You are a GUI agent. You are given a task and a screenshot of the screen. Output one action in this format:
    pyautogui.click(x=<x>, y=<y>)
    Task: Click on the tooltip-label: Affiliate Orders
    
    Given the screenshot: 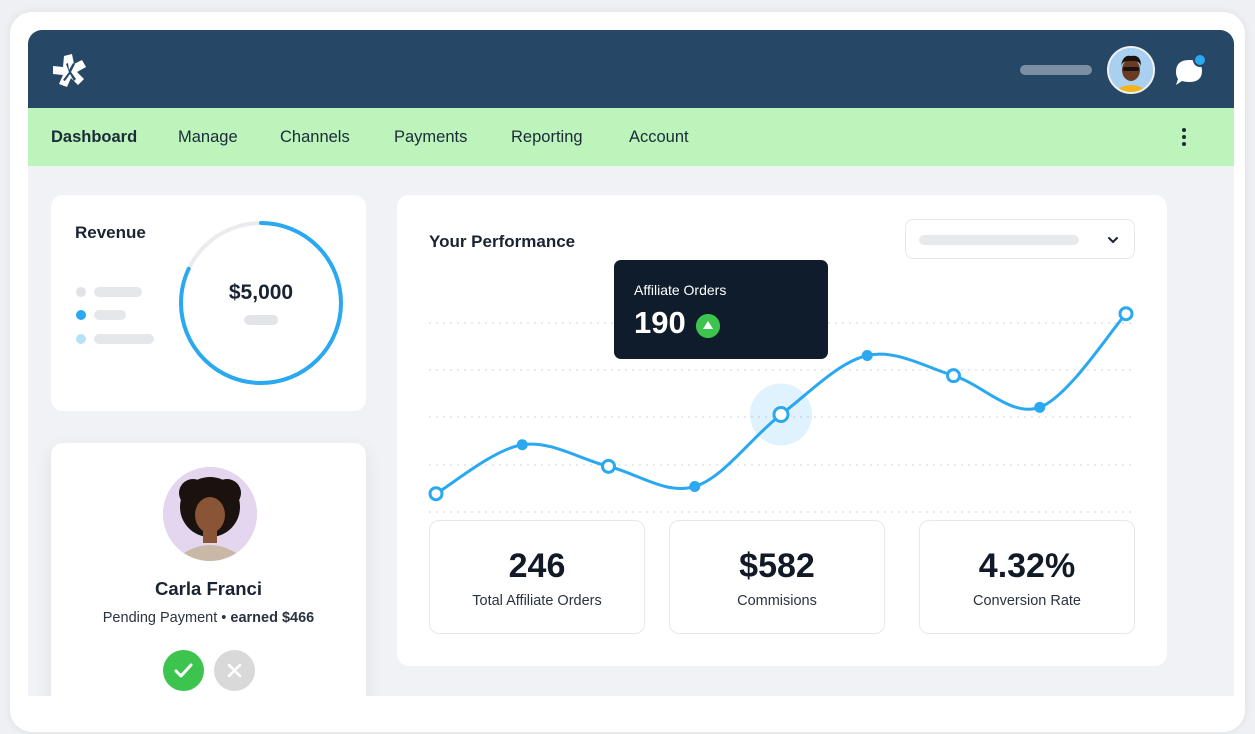 What is the action you would take?
    pyautogui.click(x=680, y=290)
    